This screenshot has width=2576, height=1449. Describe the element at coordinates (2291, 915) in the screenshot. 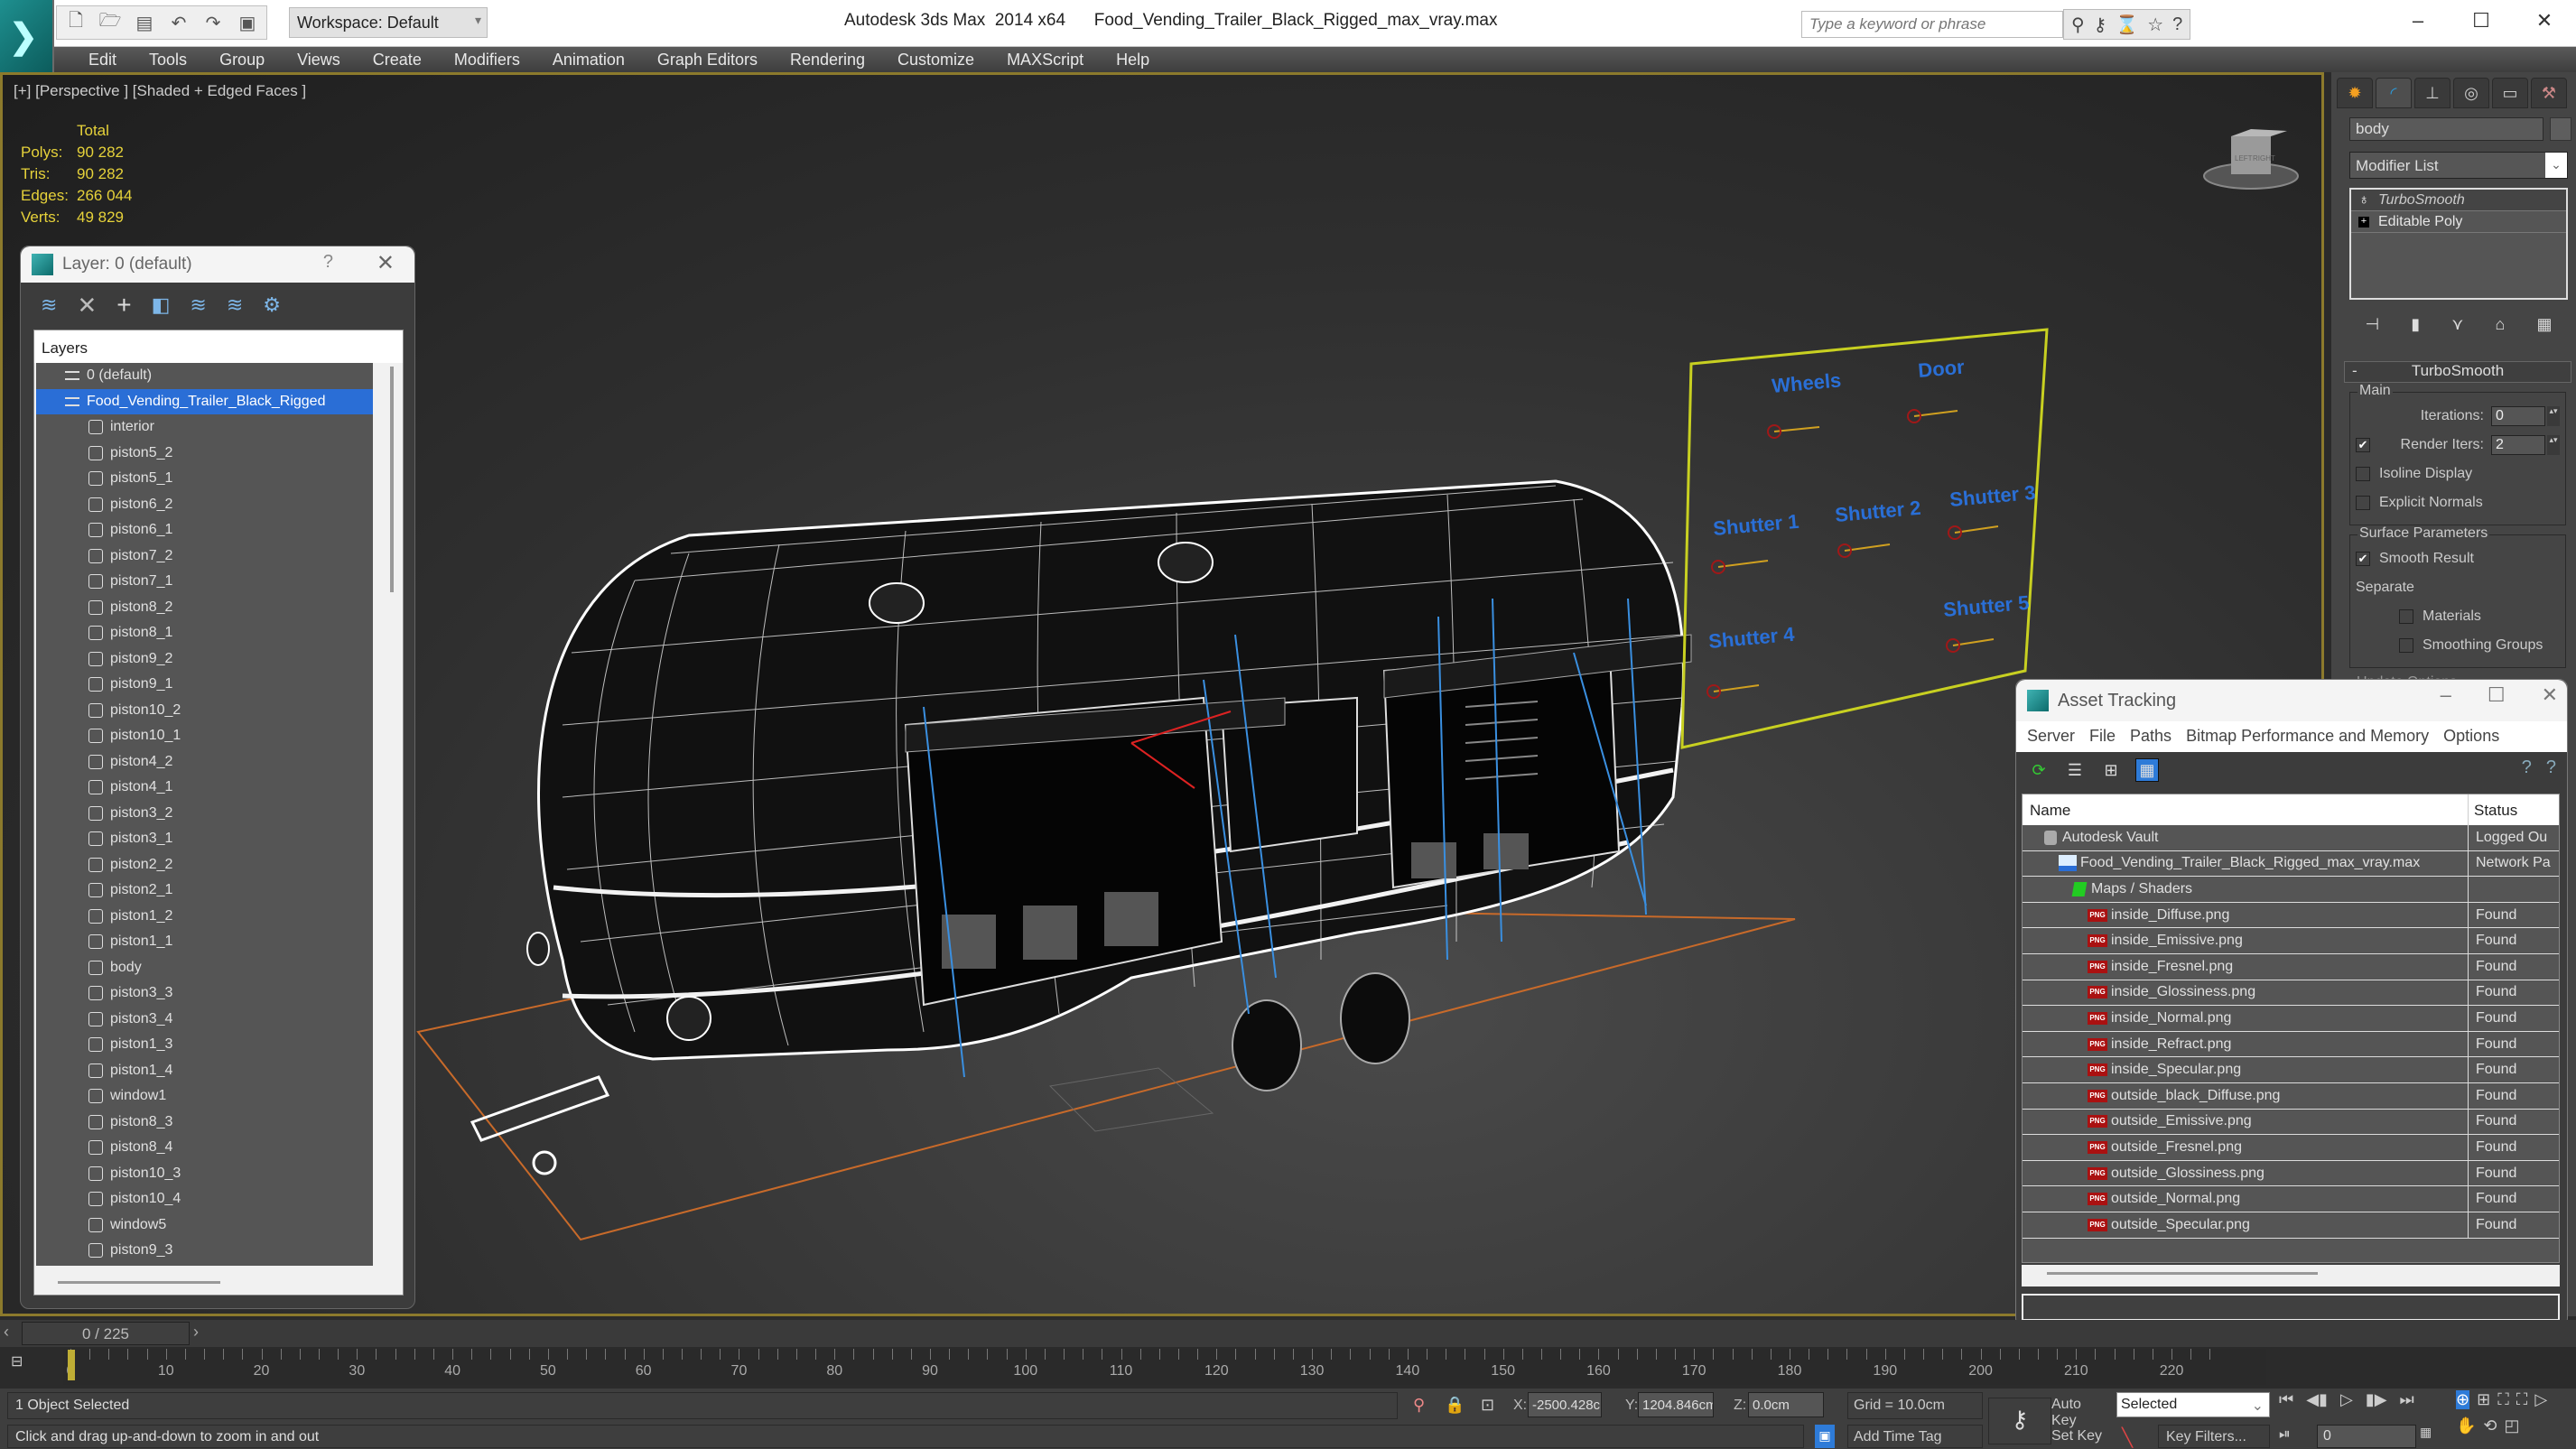

I see `asset-row: PNG inside_Diffuse.png Found` at that location.